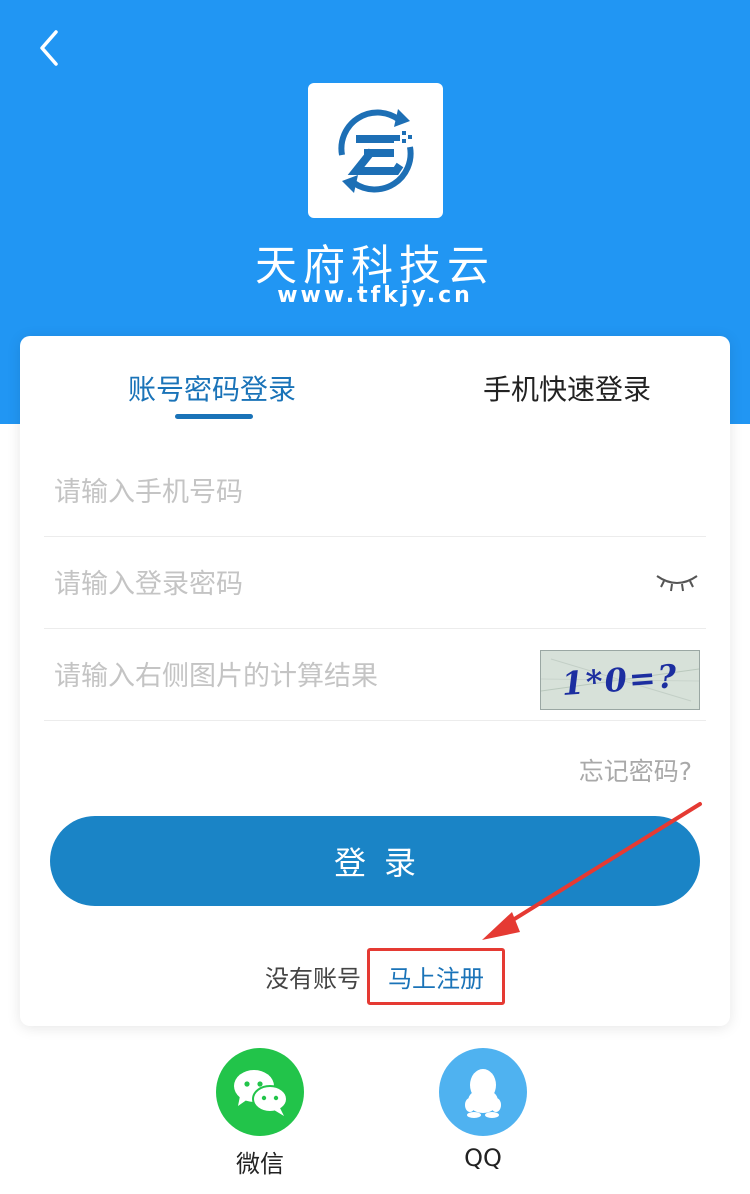 The height and width of the screenshot is (1194, 750). What do you see at coordinates (284, 676) in the screenshot?
I see `captcha-input` at bounding box center [284, 676].